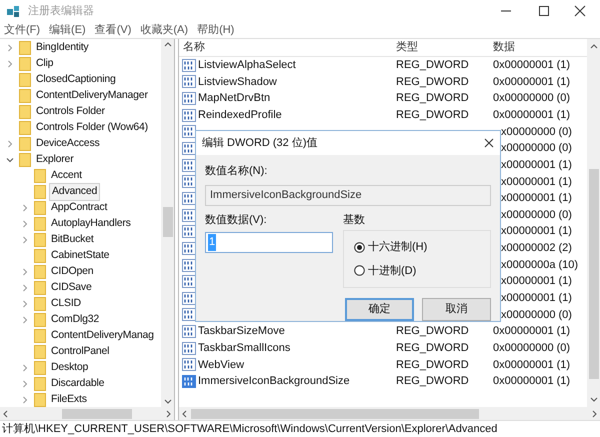 The height and width of the screenshot is (437, 600). I want to click on tree-item: ComDlg32, so click(75, 320).